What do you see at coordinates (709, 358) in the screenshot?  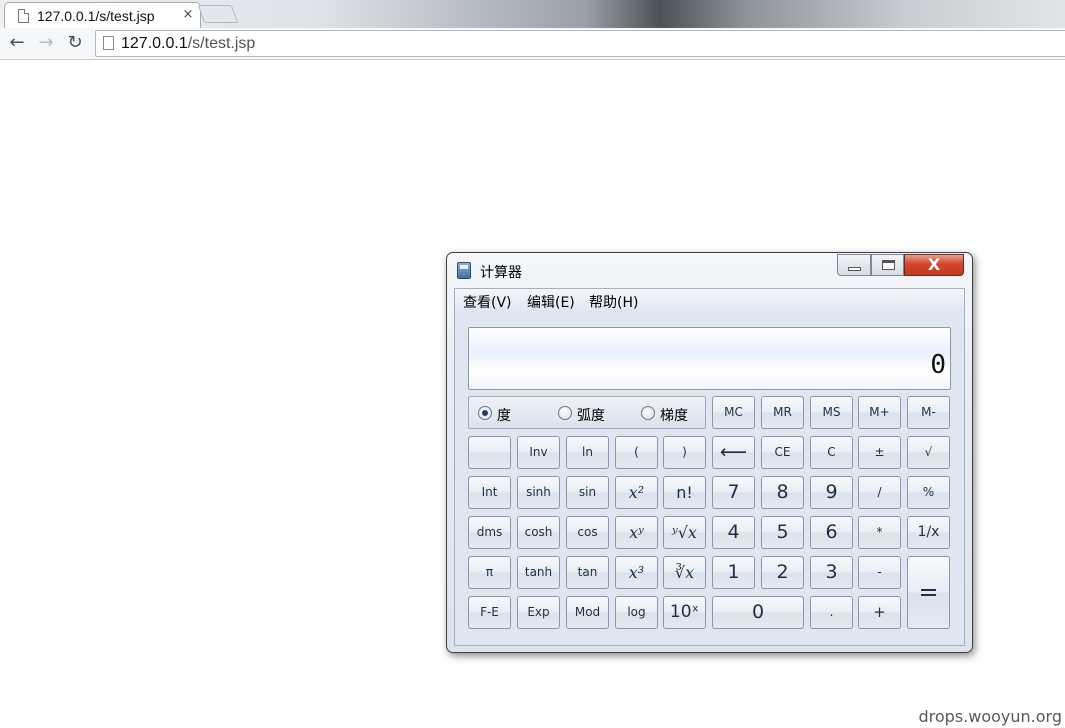 I see `calculator-display: 0` at bounding box center [709, 358].